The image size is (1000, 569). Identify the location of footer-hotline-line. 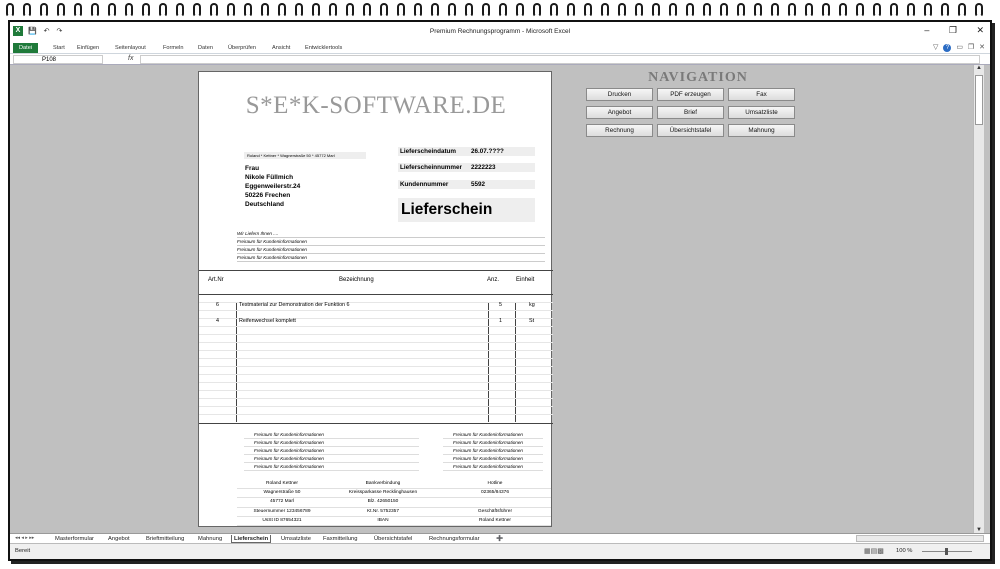
(495, 503).